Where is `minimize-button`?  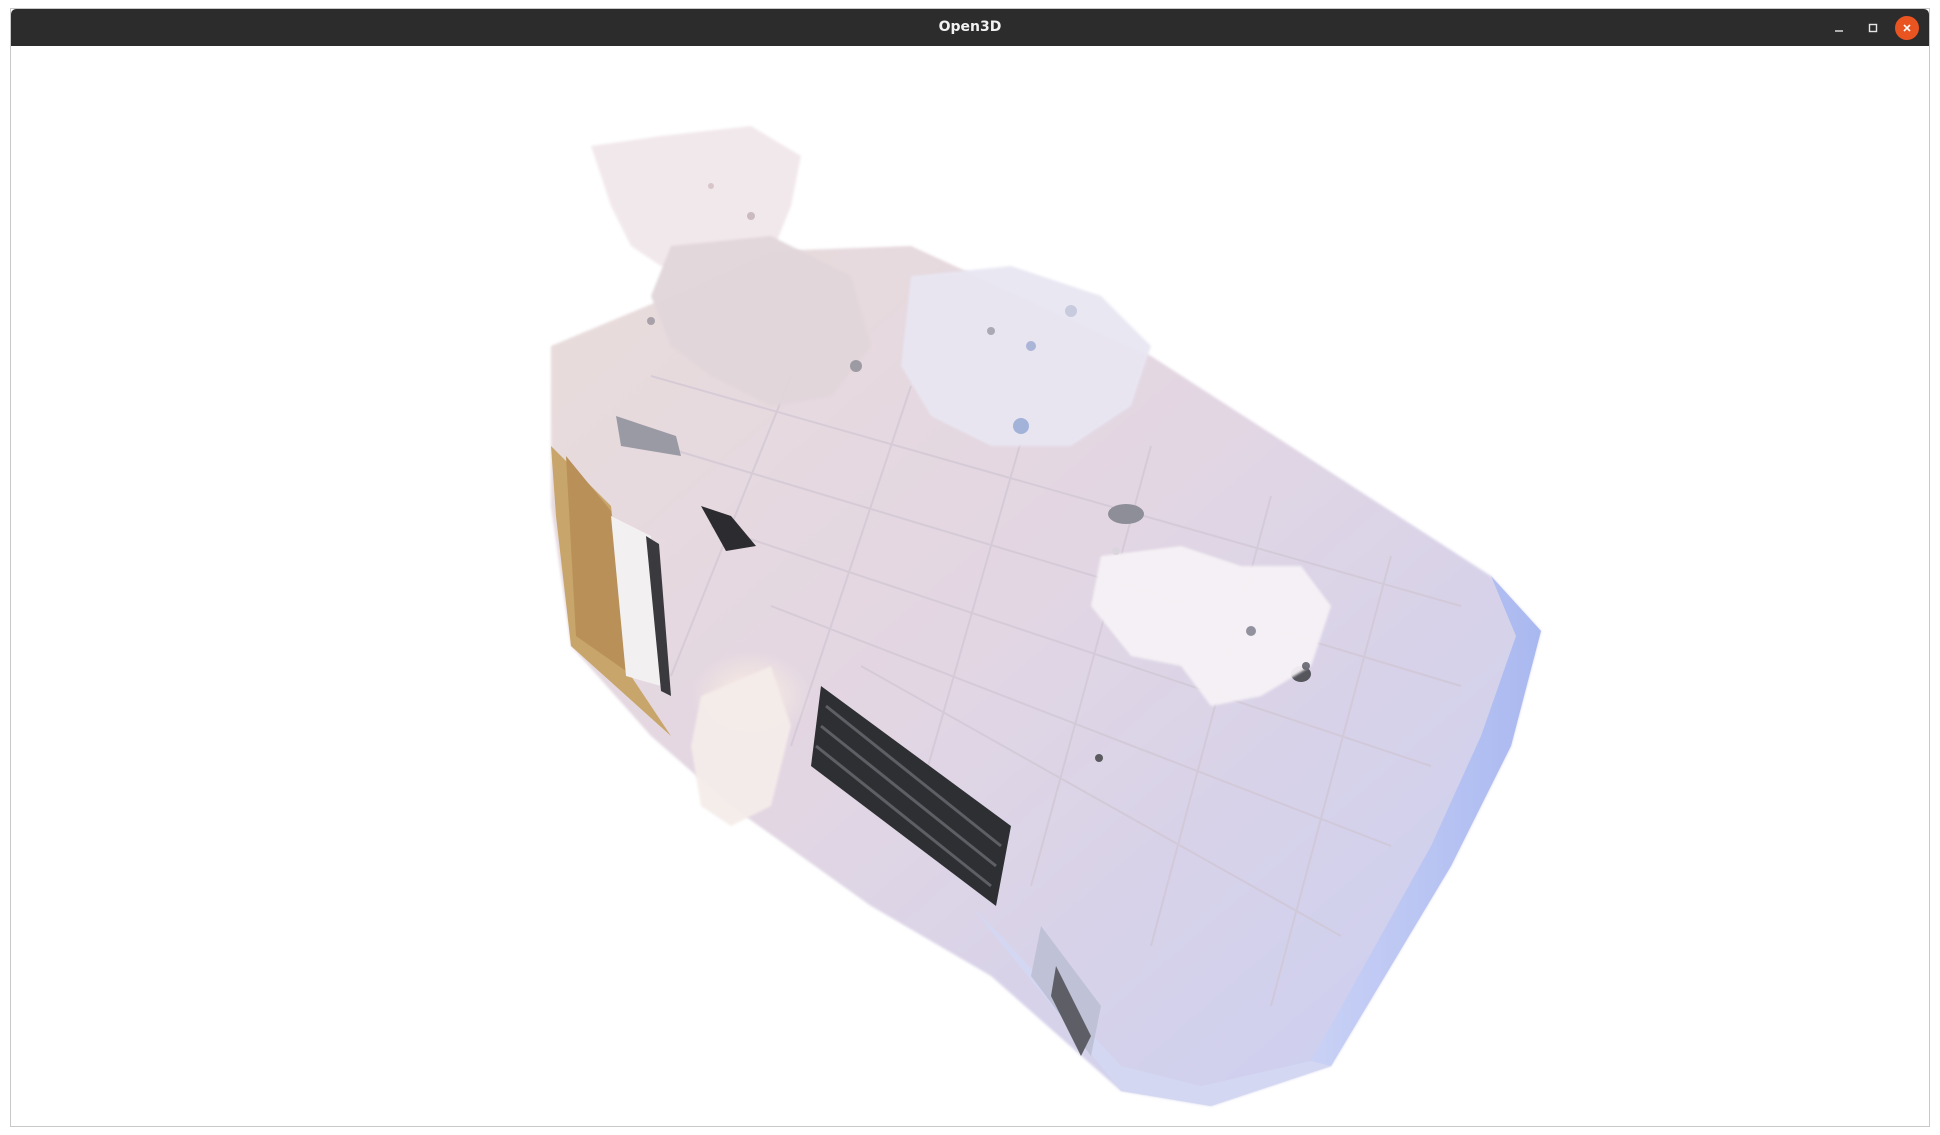 minimize-button is located at coordinates (1839, 28).